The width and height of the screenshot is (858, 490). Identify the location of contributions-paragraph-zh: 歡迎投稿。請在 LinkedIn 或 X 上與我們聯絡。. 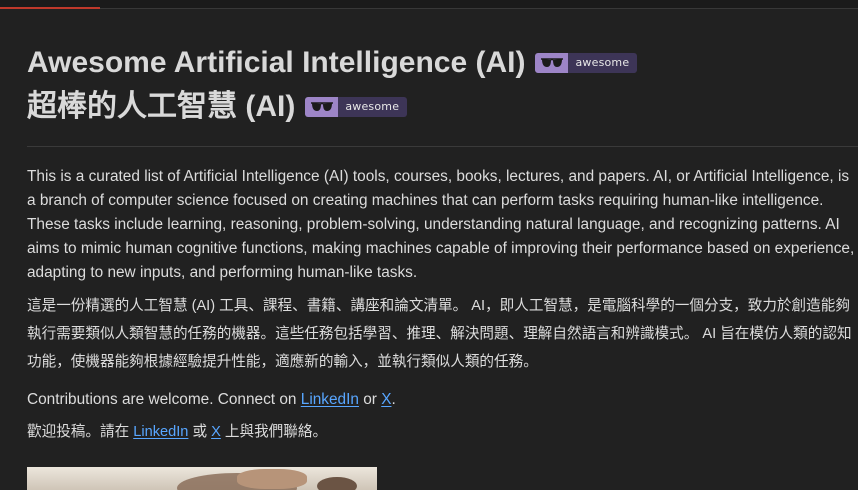
(442, 432).